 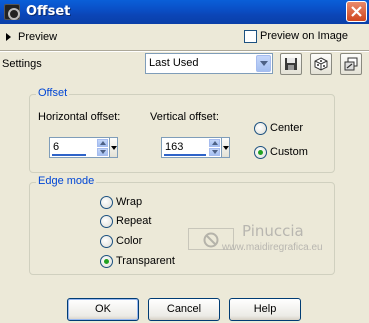 What do you see at coordinates (211, 240) in the screenshot?
I see `disabled-icon` at bounding box center [211, 240].